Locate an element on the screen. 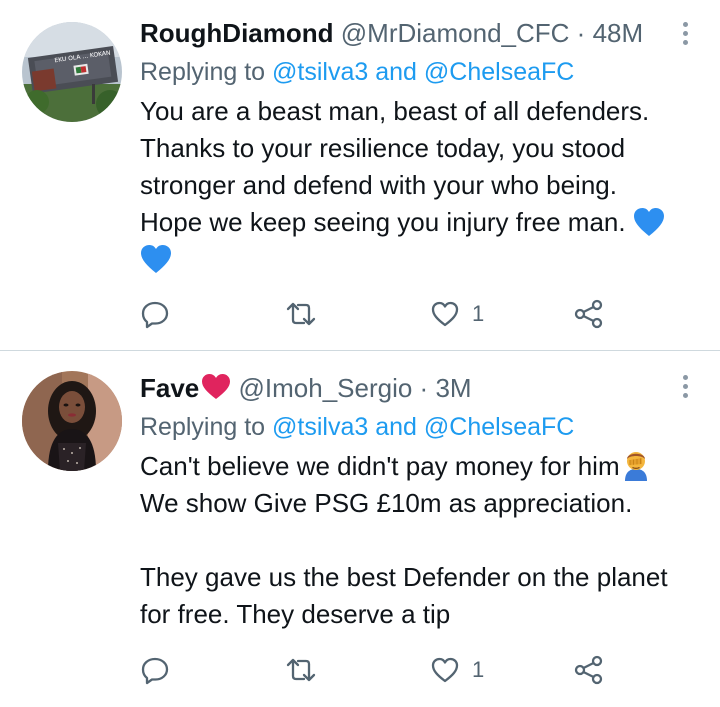 The height and width of the screenshot is (707, 720). tweet-text-segment: Hope we keep seeing you injury free man. is located at coordinates (383, 222).